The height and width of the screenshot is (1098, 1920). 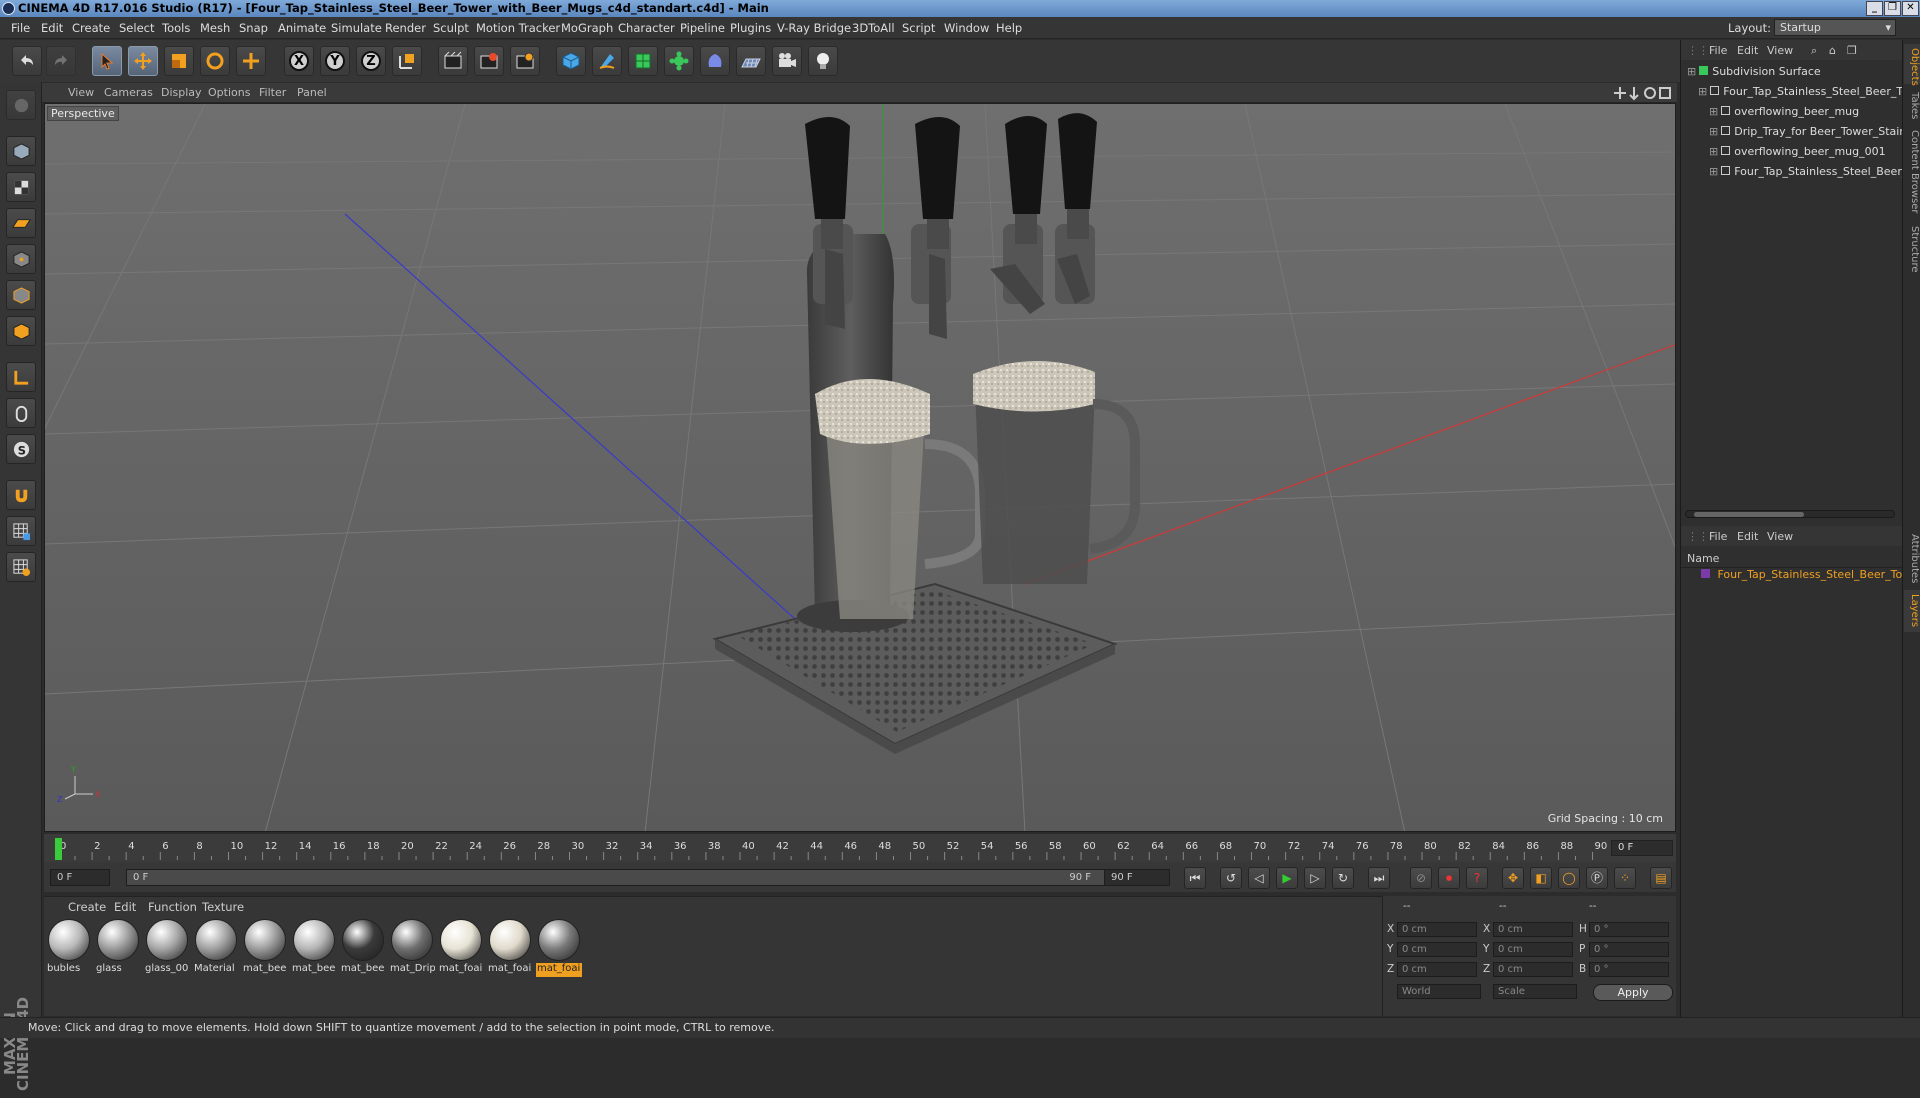 What do you see at coordinates (1835, 27) in the screenshot?
I see `layout-dropdown: Startup ▾` at bounding box center [1835, 27].